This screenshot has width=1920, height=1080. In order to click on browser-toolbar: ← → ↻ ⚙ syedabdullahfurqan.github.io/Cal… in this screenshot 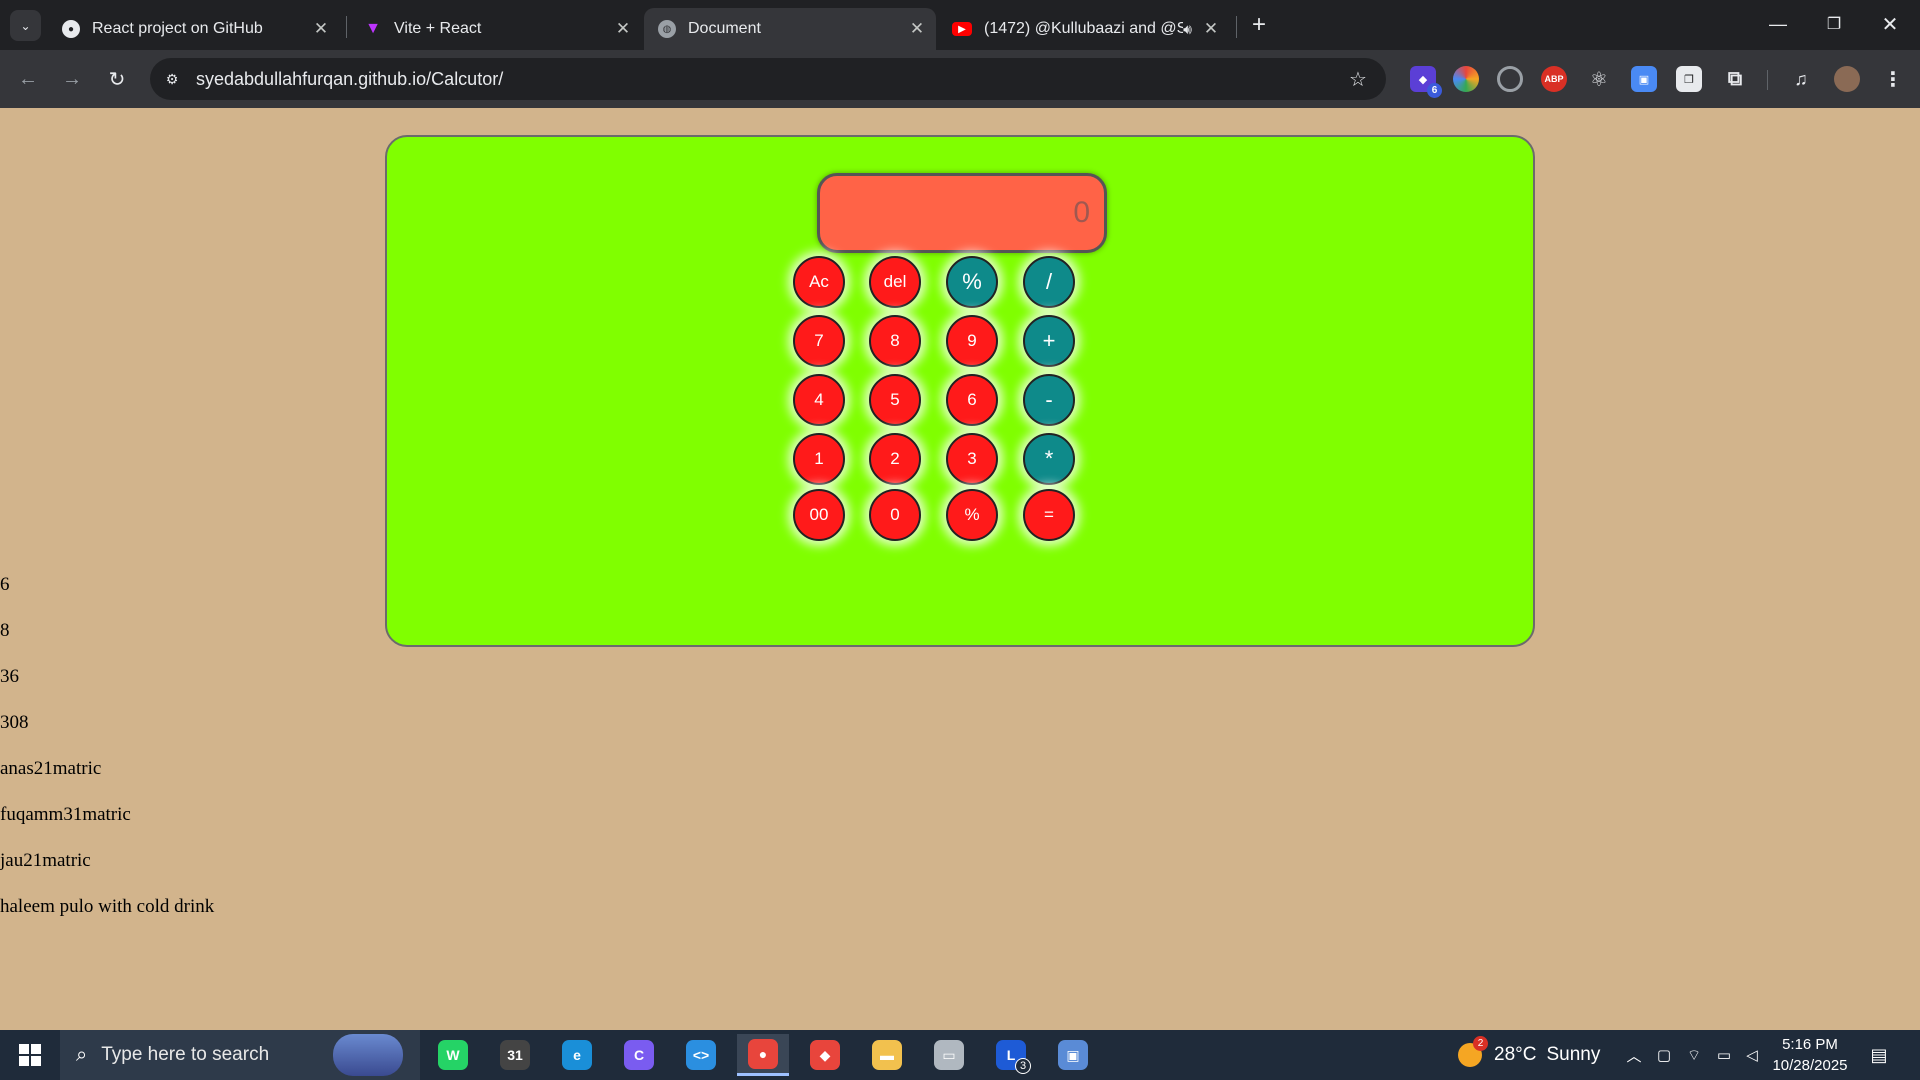, I will do `click(960, 79)`.